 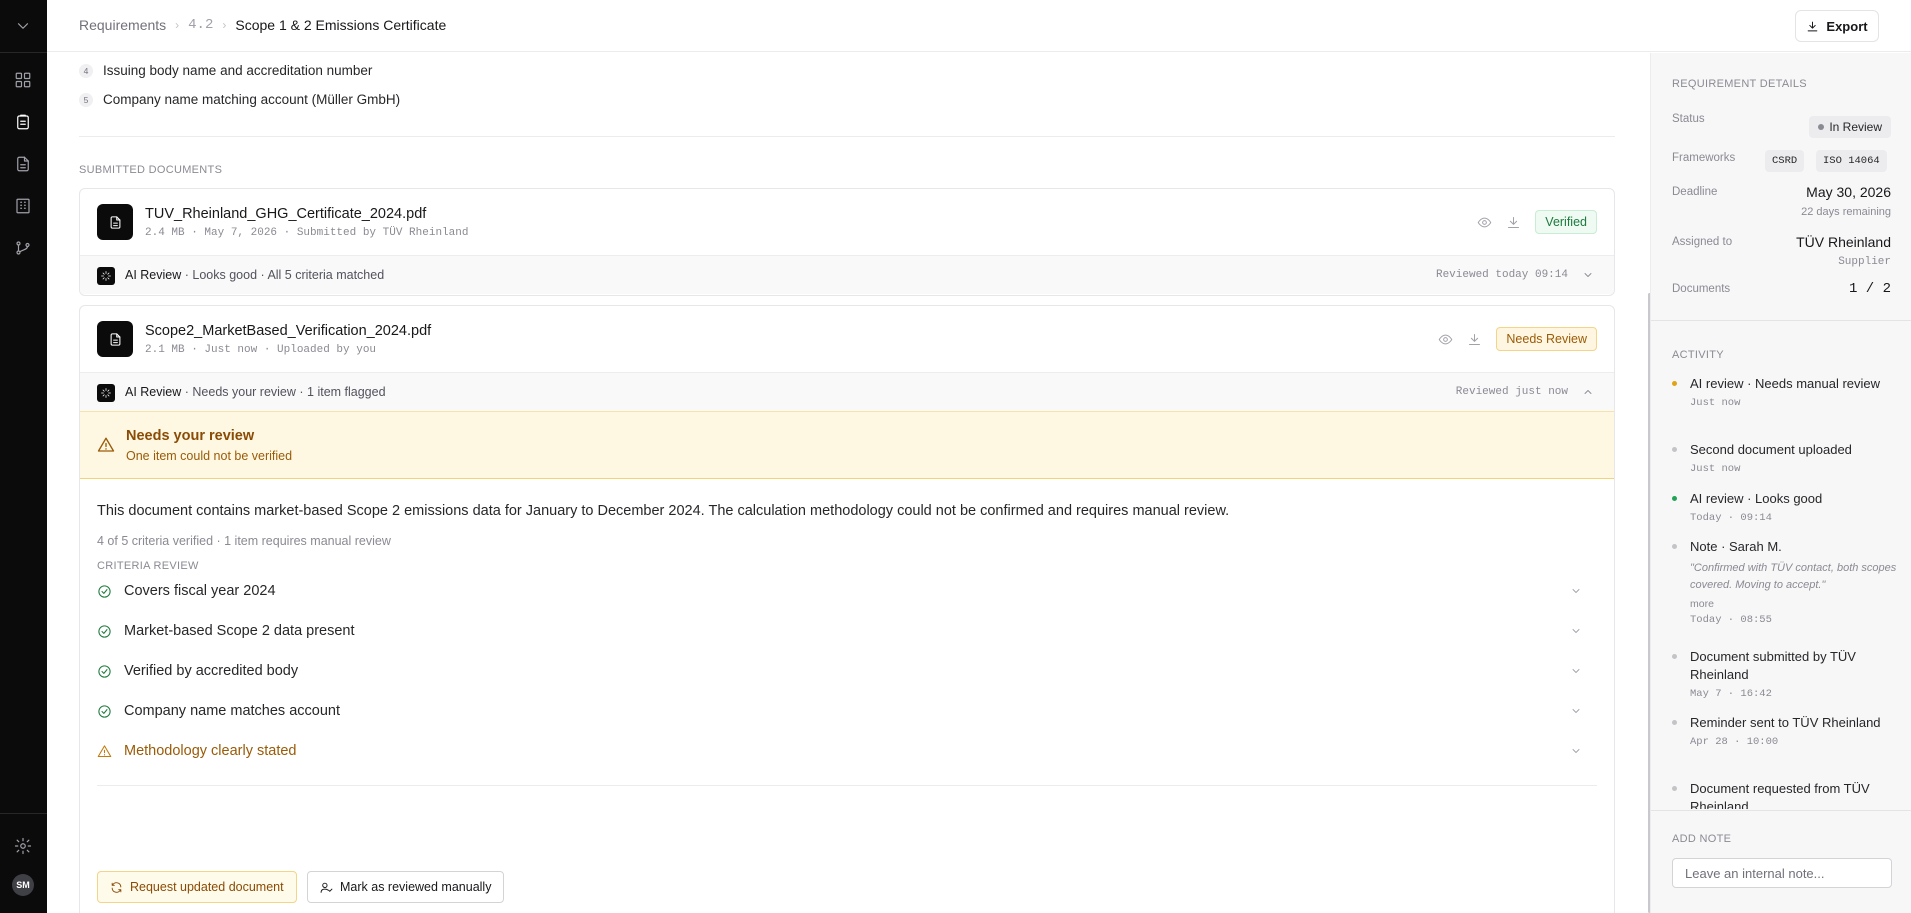 I want to click on activity-text: Reminder sent to TÜV Rheinland, so click(x=1785, y=722).